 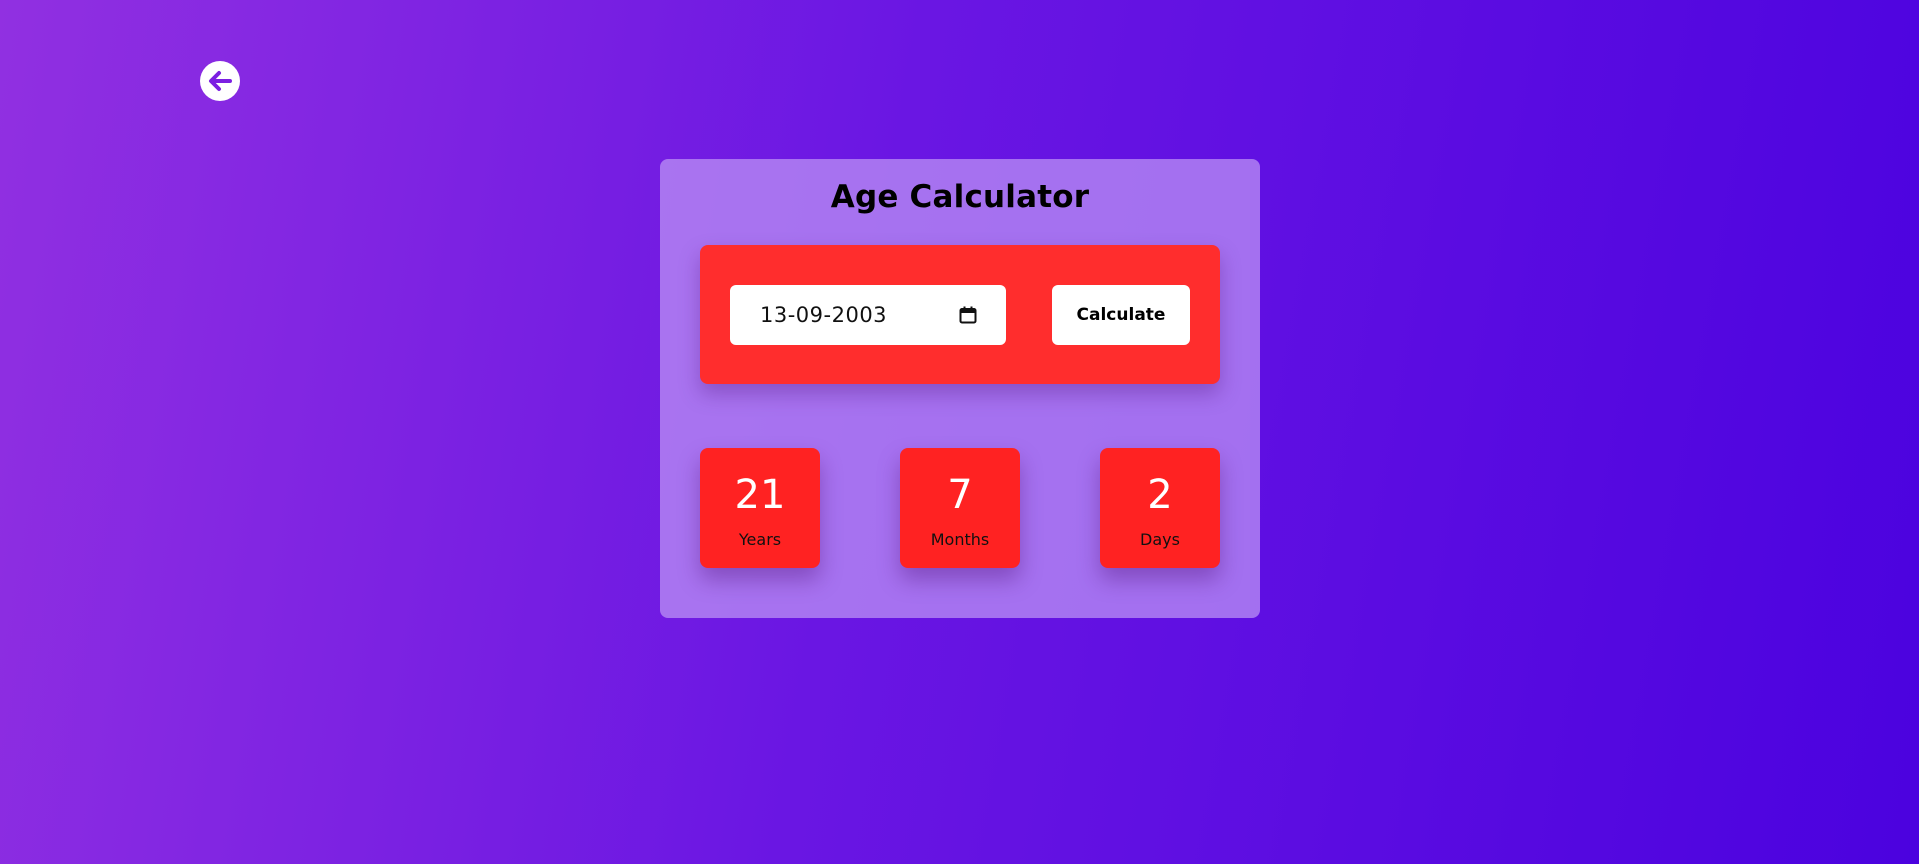 What do you see at coordinates (968, 315) in the screenshot?
I see `calendar-icon` at bounding box center [968, 315].